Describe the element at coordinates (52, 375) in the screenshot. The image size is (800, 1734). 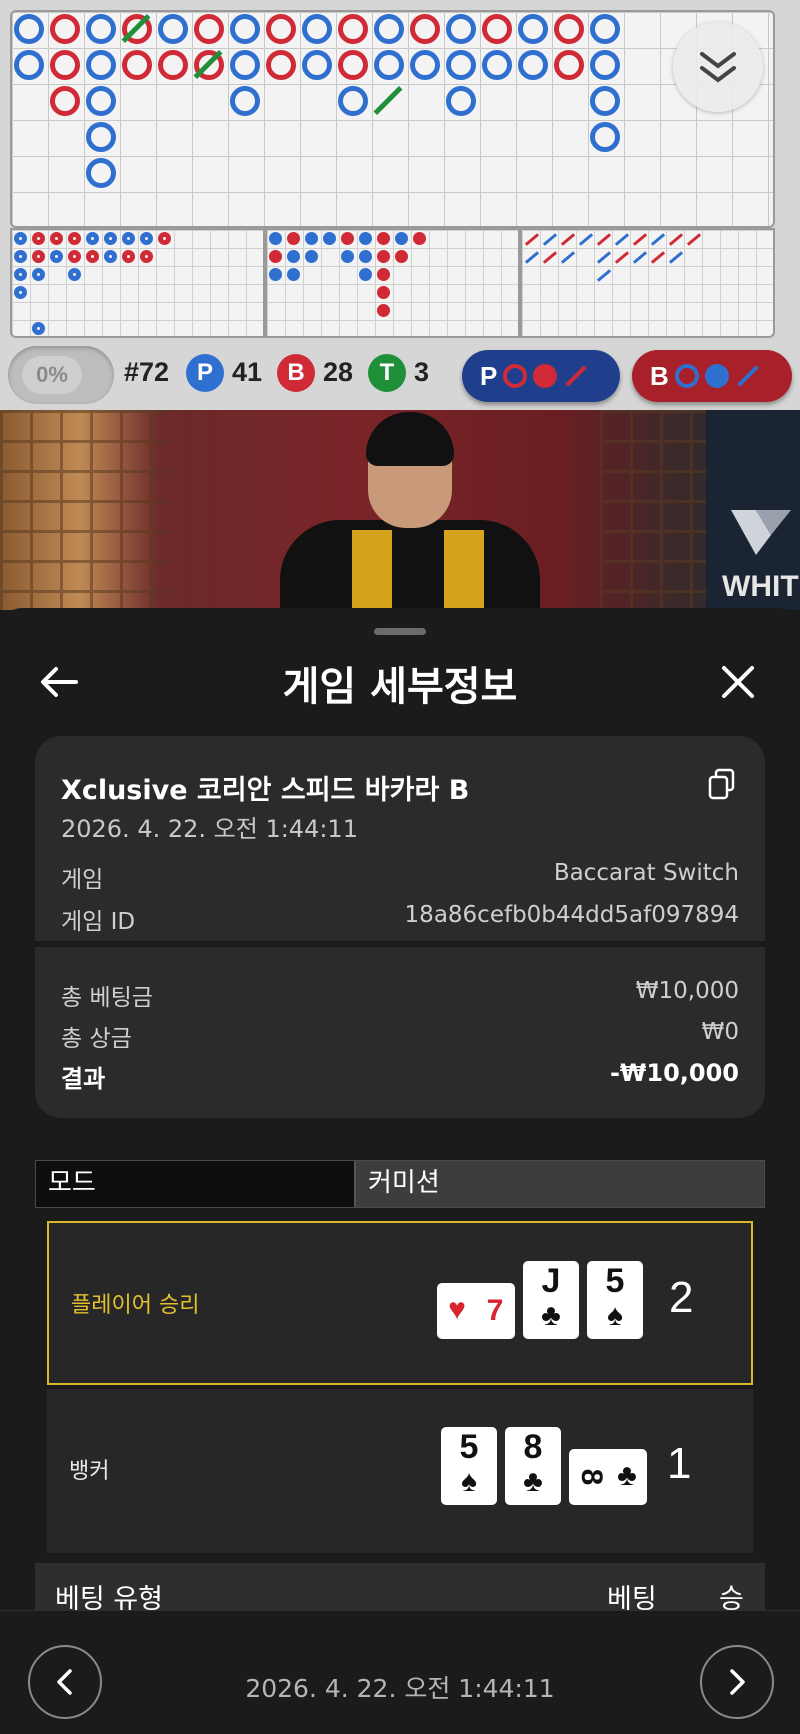
I see `shoe-percent-label: 0%` at that location.